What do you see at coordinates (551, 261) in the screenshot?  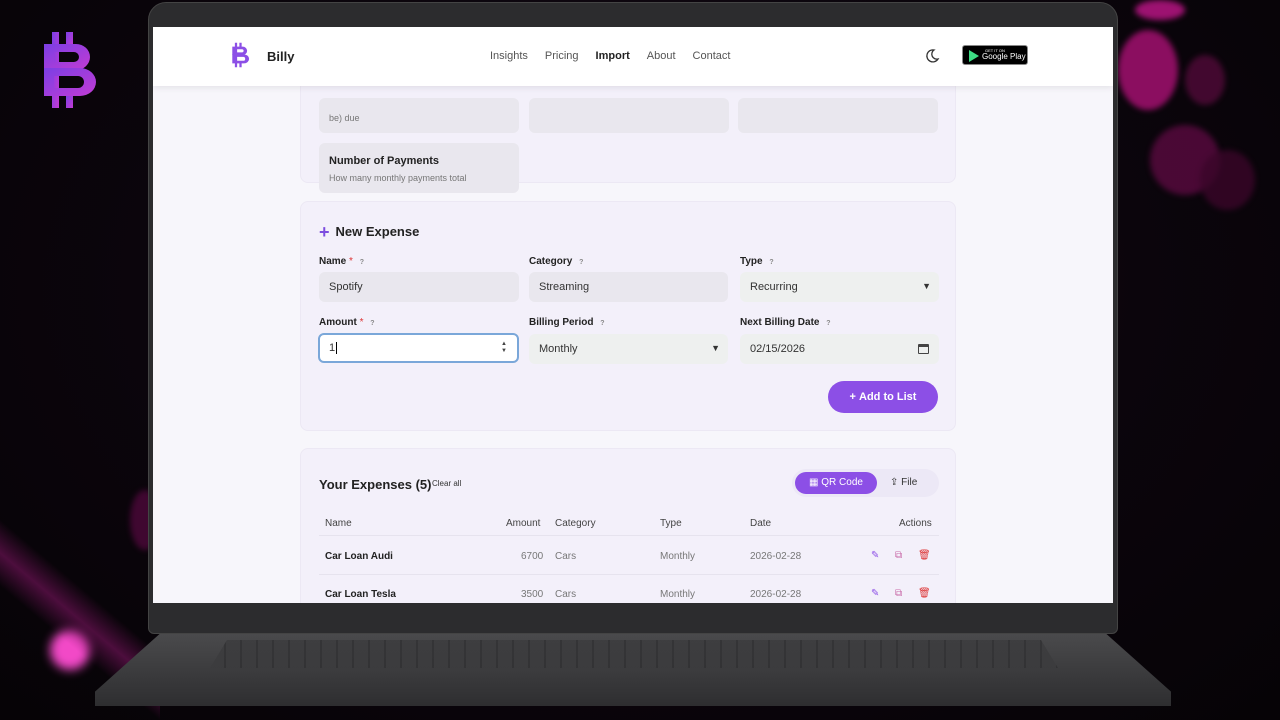 I see `category-label-text: Category` at bounding box center [551, 261].